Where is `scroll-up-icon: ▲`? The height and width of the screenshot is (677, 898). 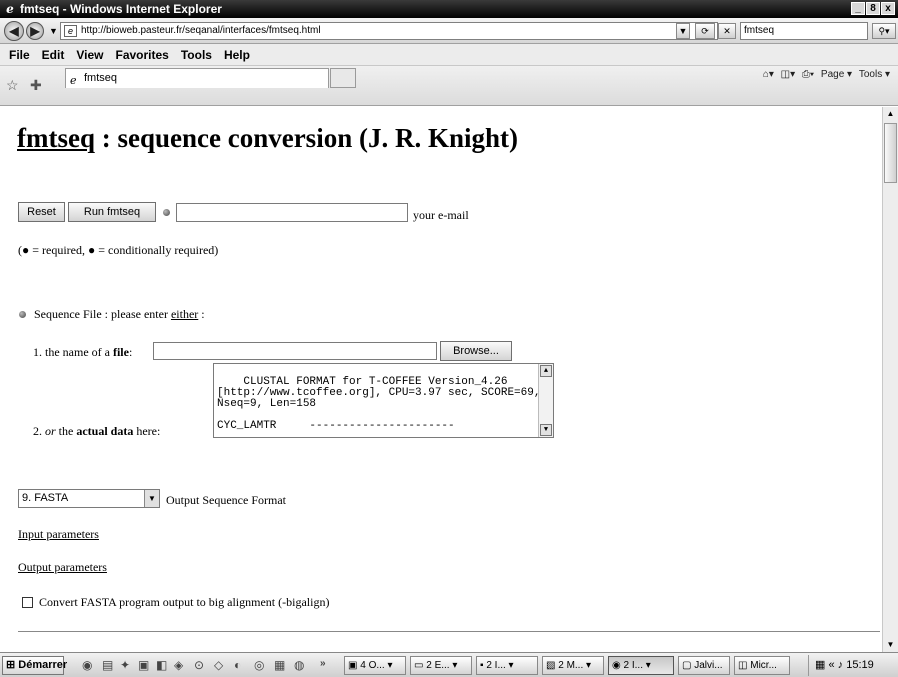
scroll-up-icon: ▲ is located at coordinates (890, 114).